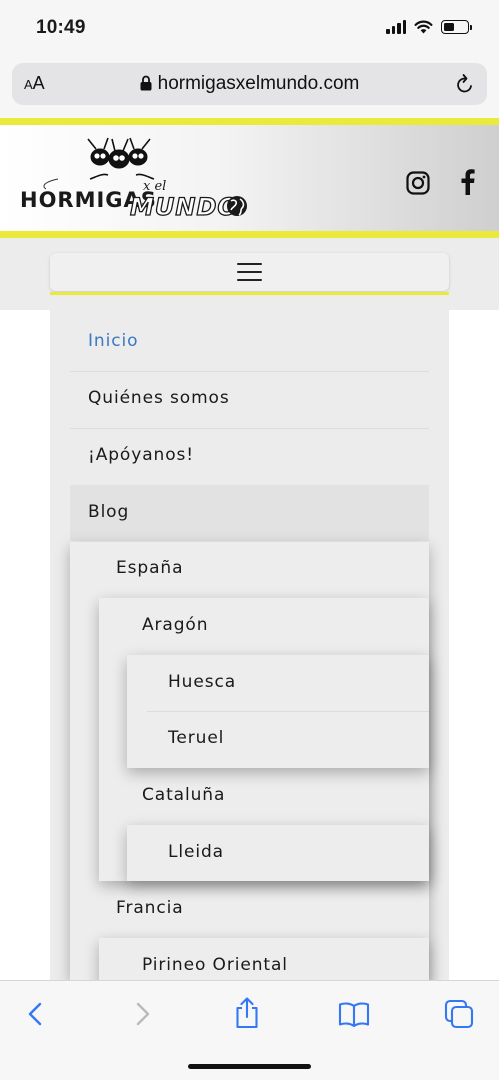  Describe the element at coordinates (175, 625) in the screenshot. I see `menu-item-aragon: Aragón` at that location.